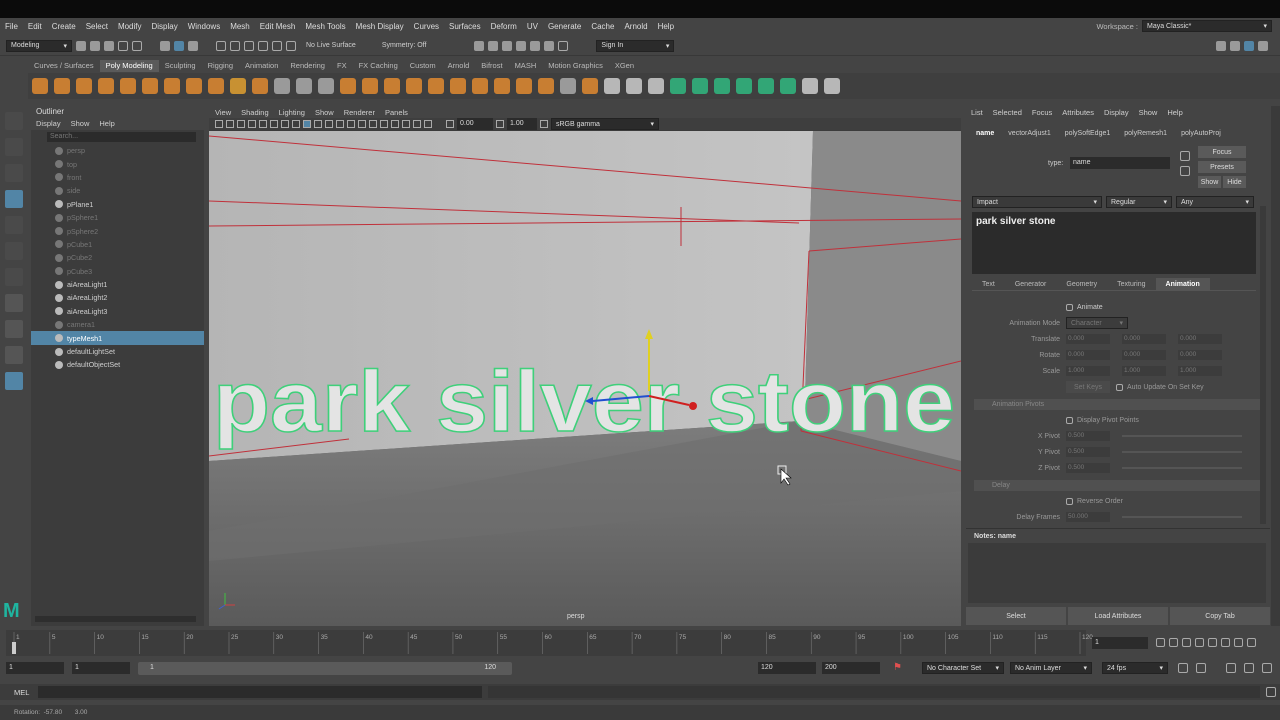 This screenshot has width=1280, height=720. I want to click on layout-uv-icon, so click(788, 86).